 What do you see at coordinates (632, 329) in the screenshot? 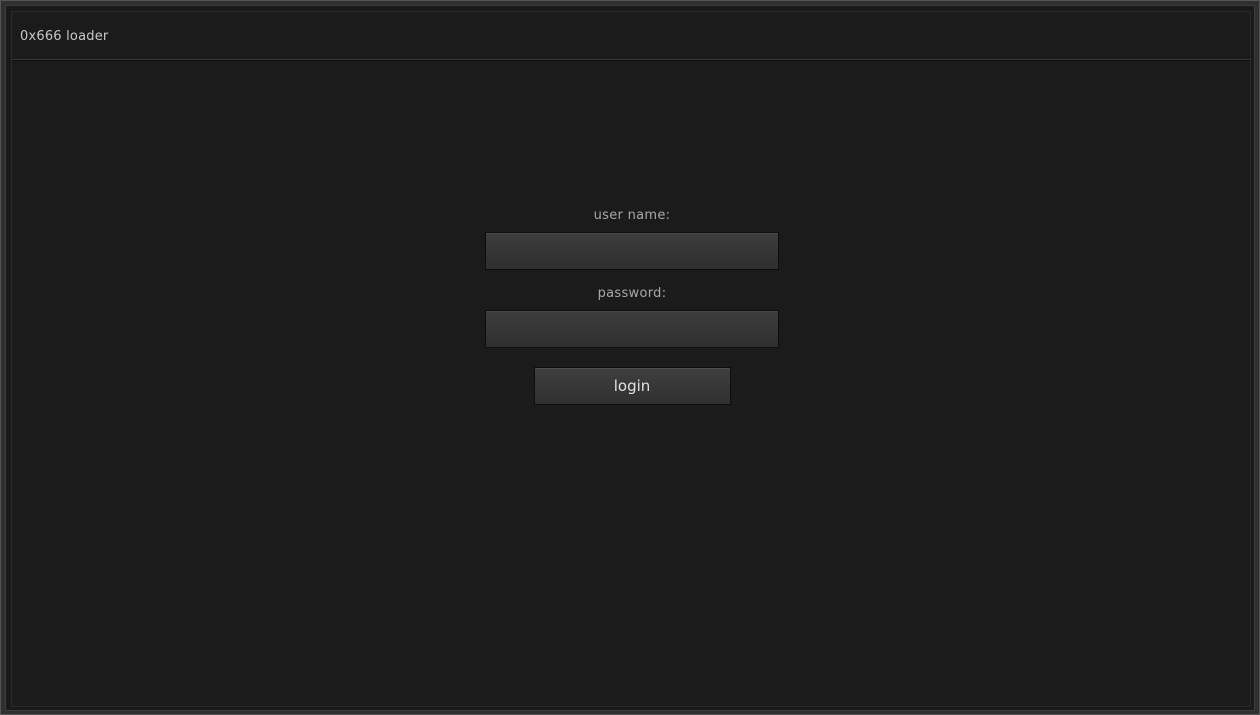
I see `password-input` at bounding box center [632, 329].